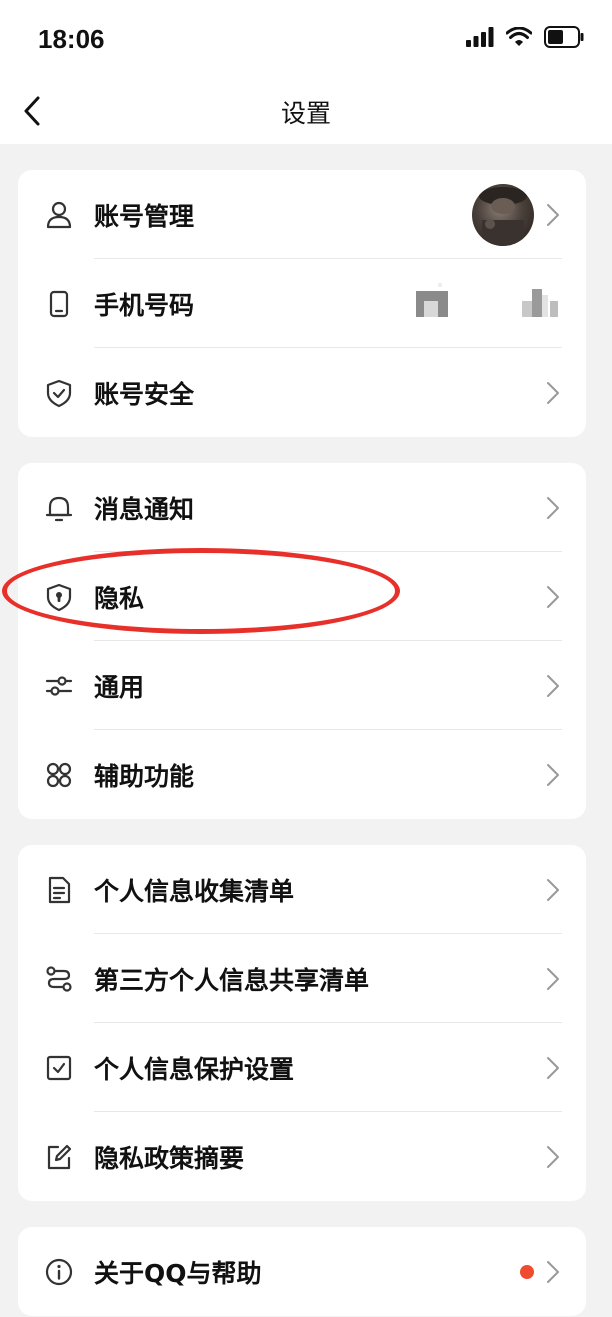  What do you see at coordinates (527, 1272) in the screenshot?
I see `notification-badge` at bounding box center [527, 1272].